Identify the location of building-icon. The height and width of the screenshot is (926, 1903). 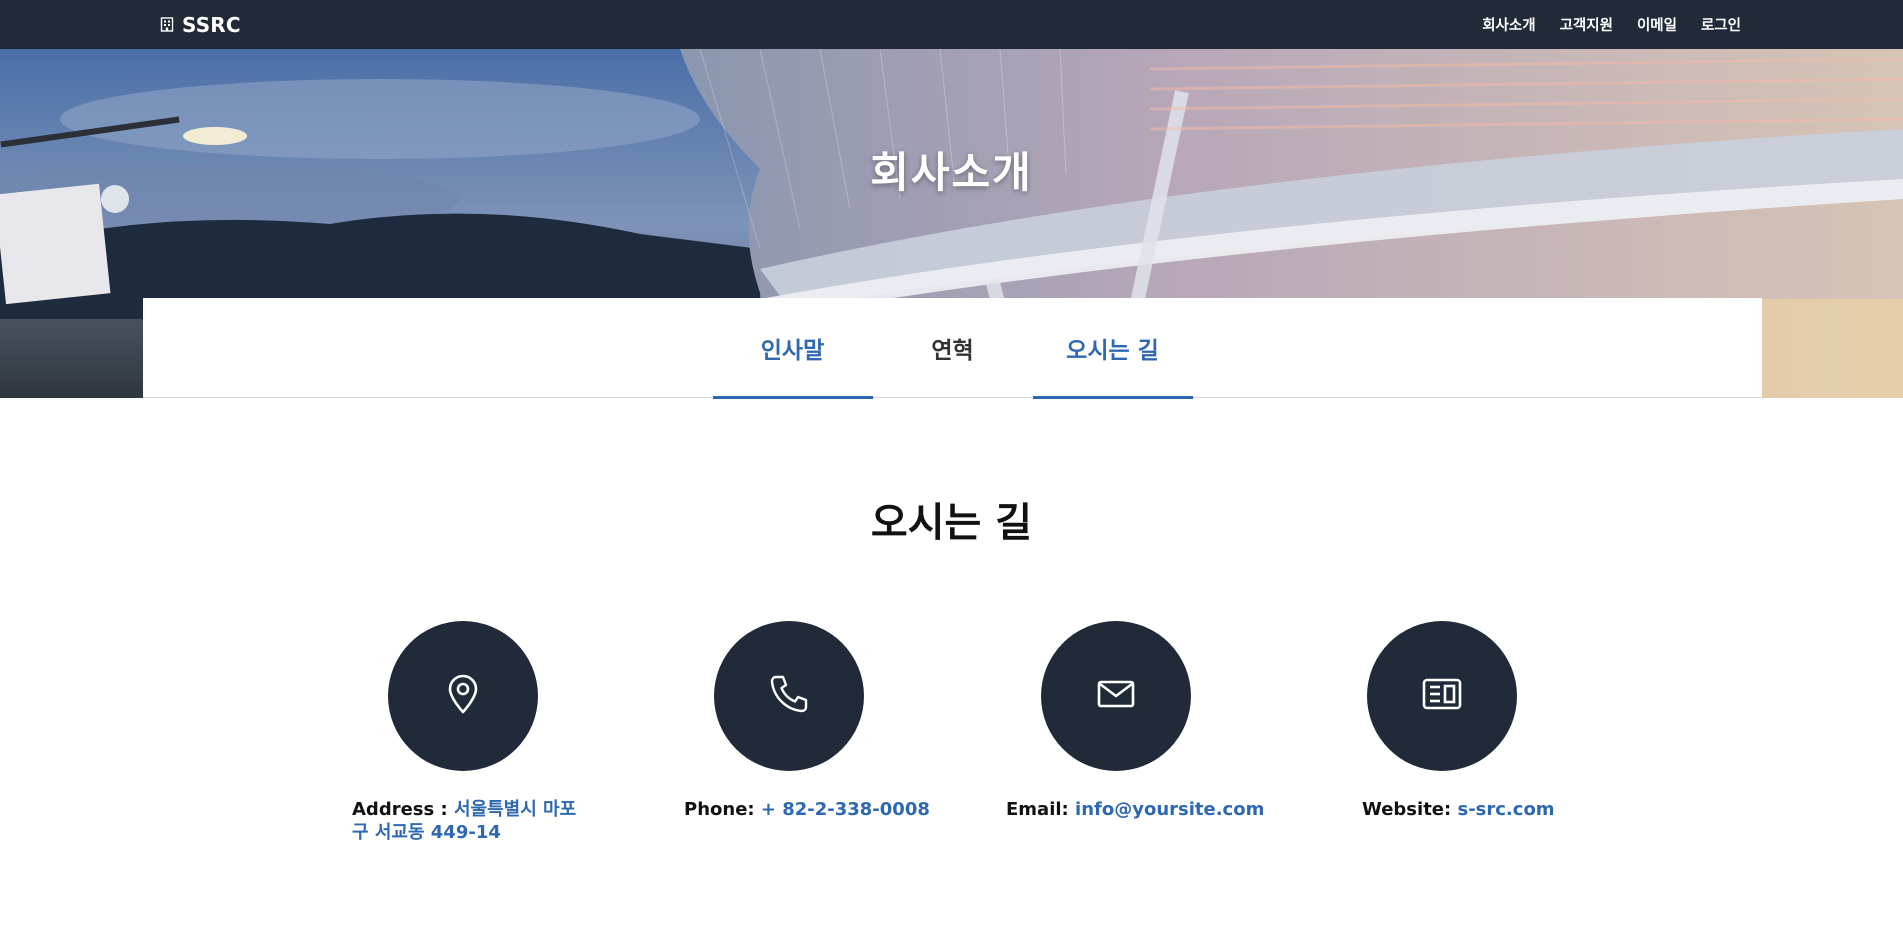
(167, 24).